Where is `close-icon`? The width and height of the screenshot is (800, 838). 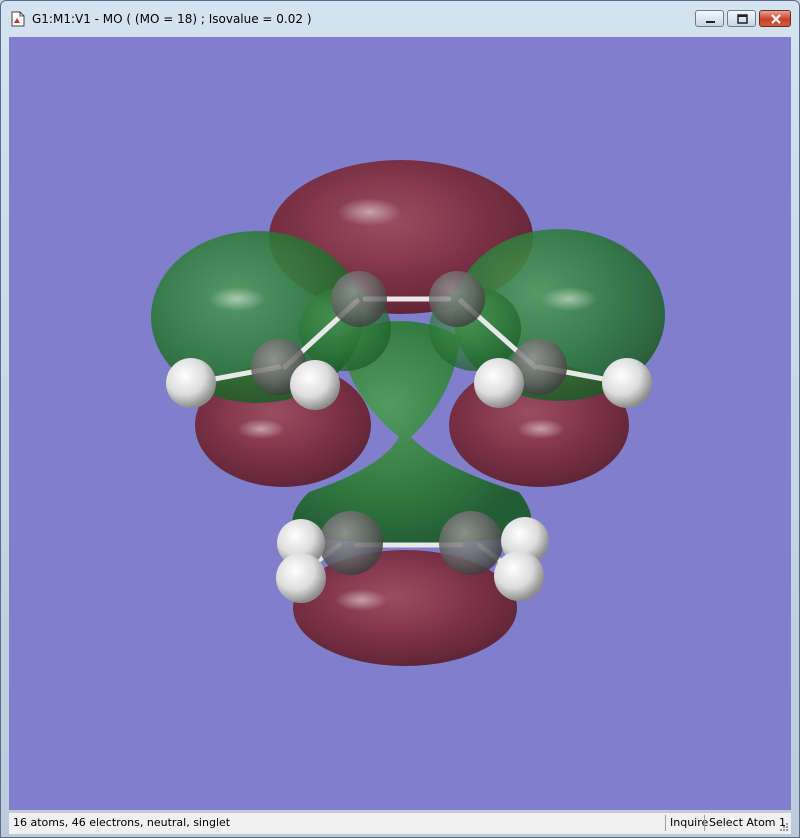 close-icon is located at coordinates (776, 19).